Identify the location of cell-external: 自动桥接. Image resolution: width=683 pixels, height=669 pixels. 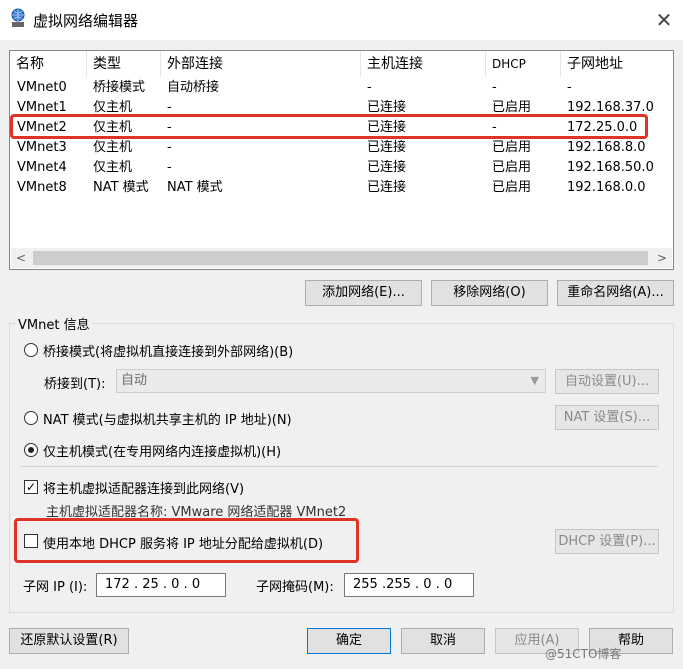
(193, 87).